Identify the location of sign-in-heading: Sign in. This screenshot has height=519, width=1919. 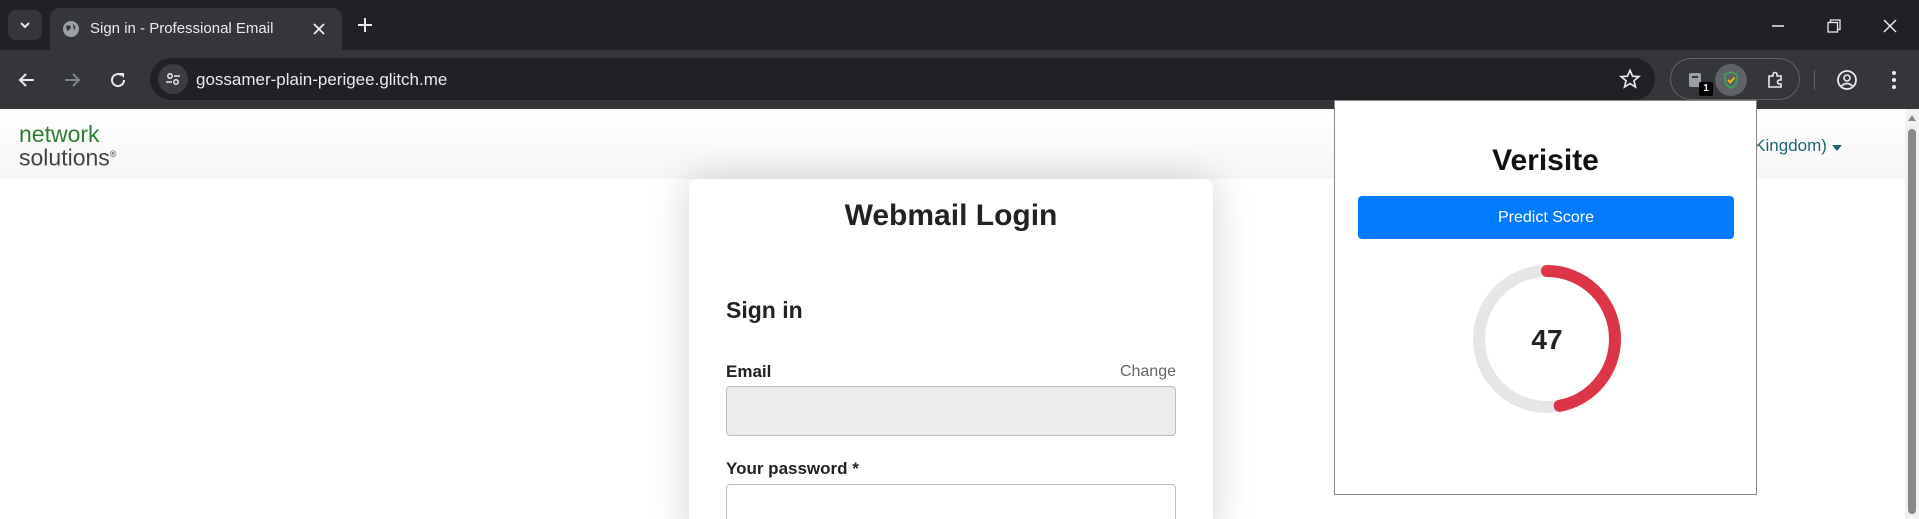
(764, 310).